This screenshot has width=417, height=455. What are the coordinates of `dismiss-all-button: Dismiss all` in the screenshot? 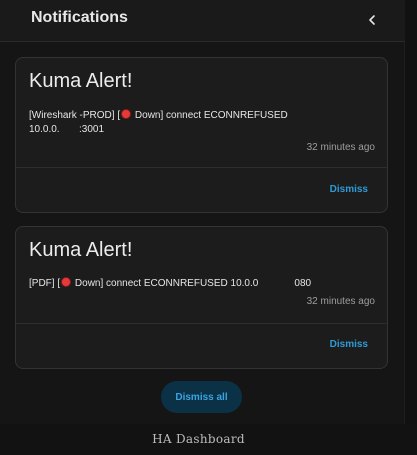 It's located at (201, 397).